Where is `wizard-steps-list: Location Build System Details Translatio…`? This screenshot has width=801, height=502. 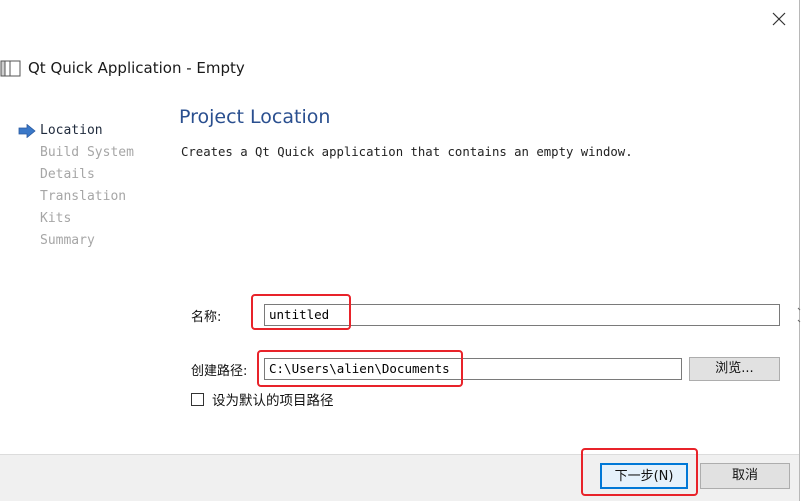
wizard-steps-list: Location Build System Details Translatio… is located at coordinates (76, 186).